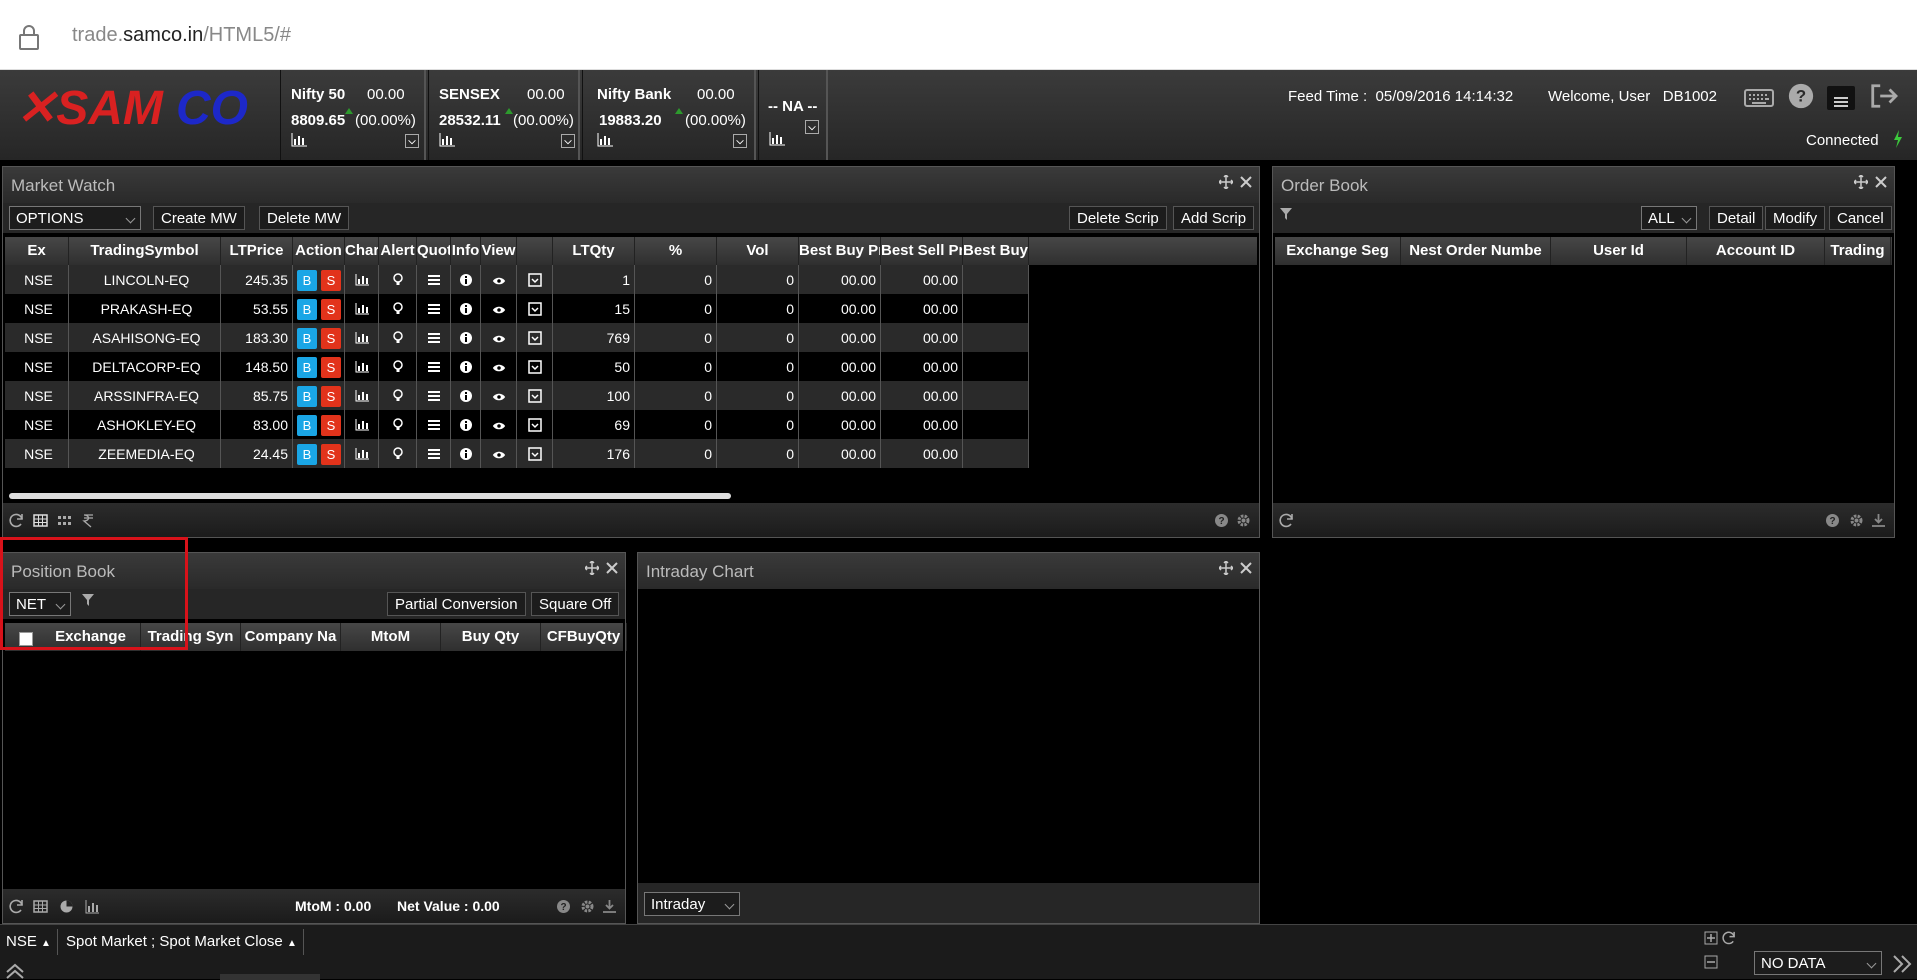  What do you see at coordinates (517, 366) in the screenshot?
I see `table-row: NSE DELTACORP-EQ 148.50 B S 50 0 0 00.00 00.00` at bounding box center [517, 366].